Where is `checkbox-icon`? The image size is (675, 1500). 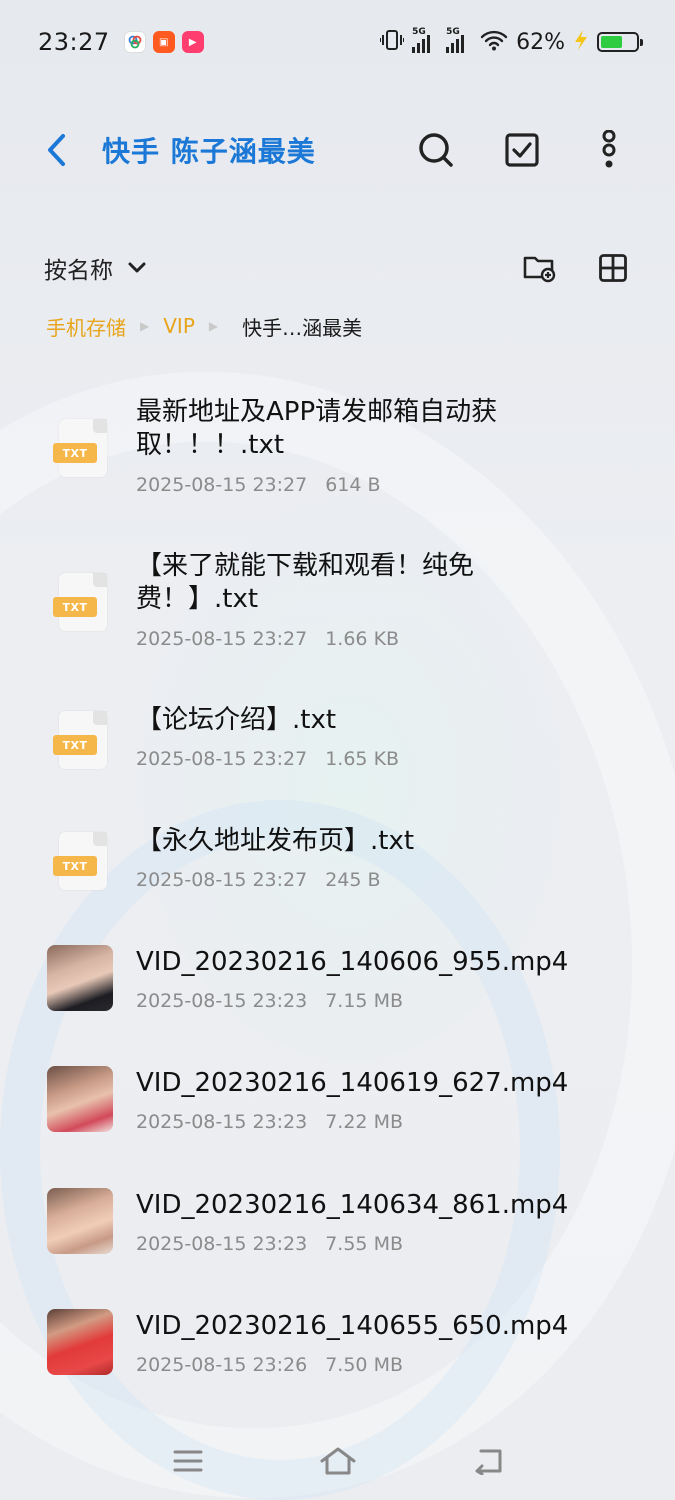
checkbox-icon is located at coordinates (522, 150).